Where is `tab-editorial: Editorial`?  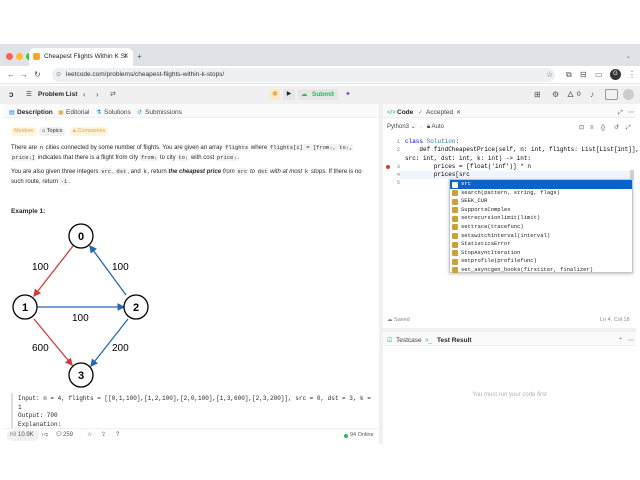 tab-editorial: Editorial is located at coordinates (77, 112).